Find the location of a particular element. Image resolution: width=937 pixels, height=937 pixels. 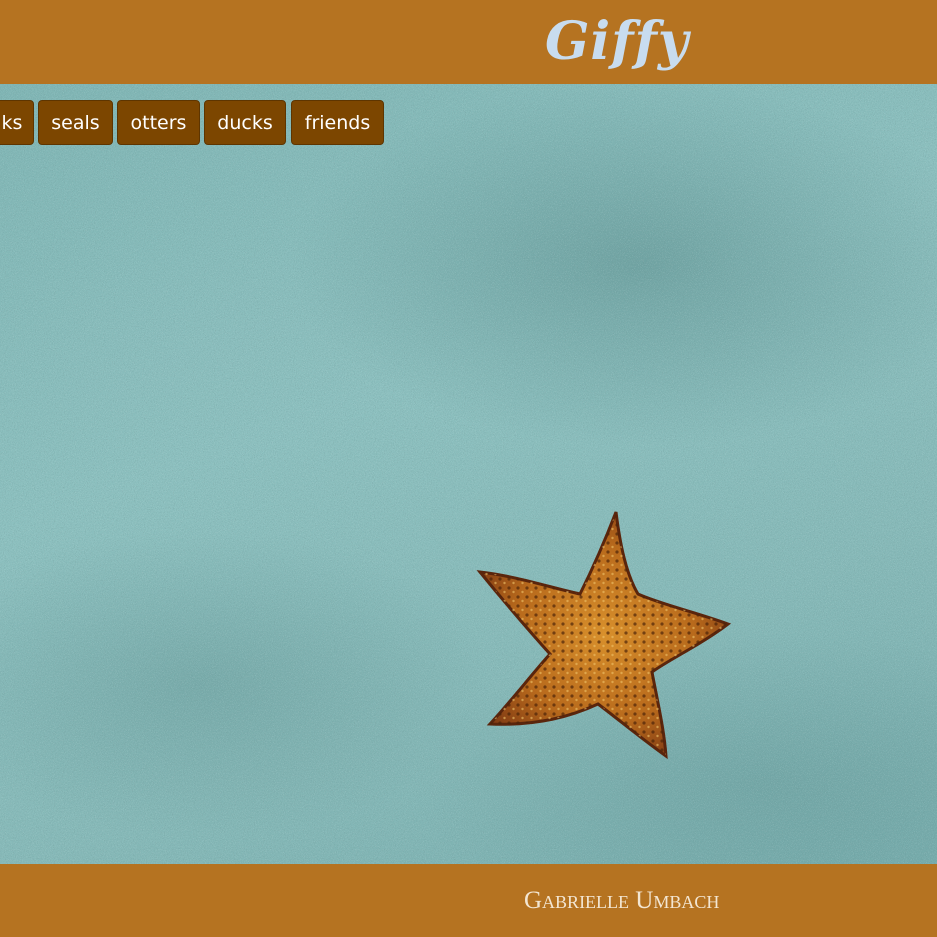

site-logo: Giffy is located at coordinates (617, 42).